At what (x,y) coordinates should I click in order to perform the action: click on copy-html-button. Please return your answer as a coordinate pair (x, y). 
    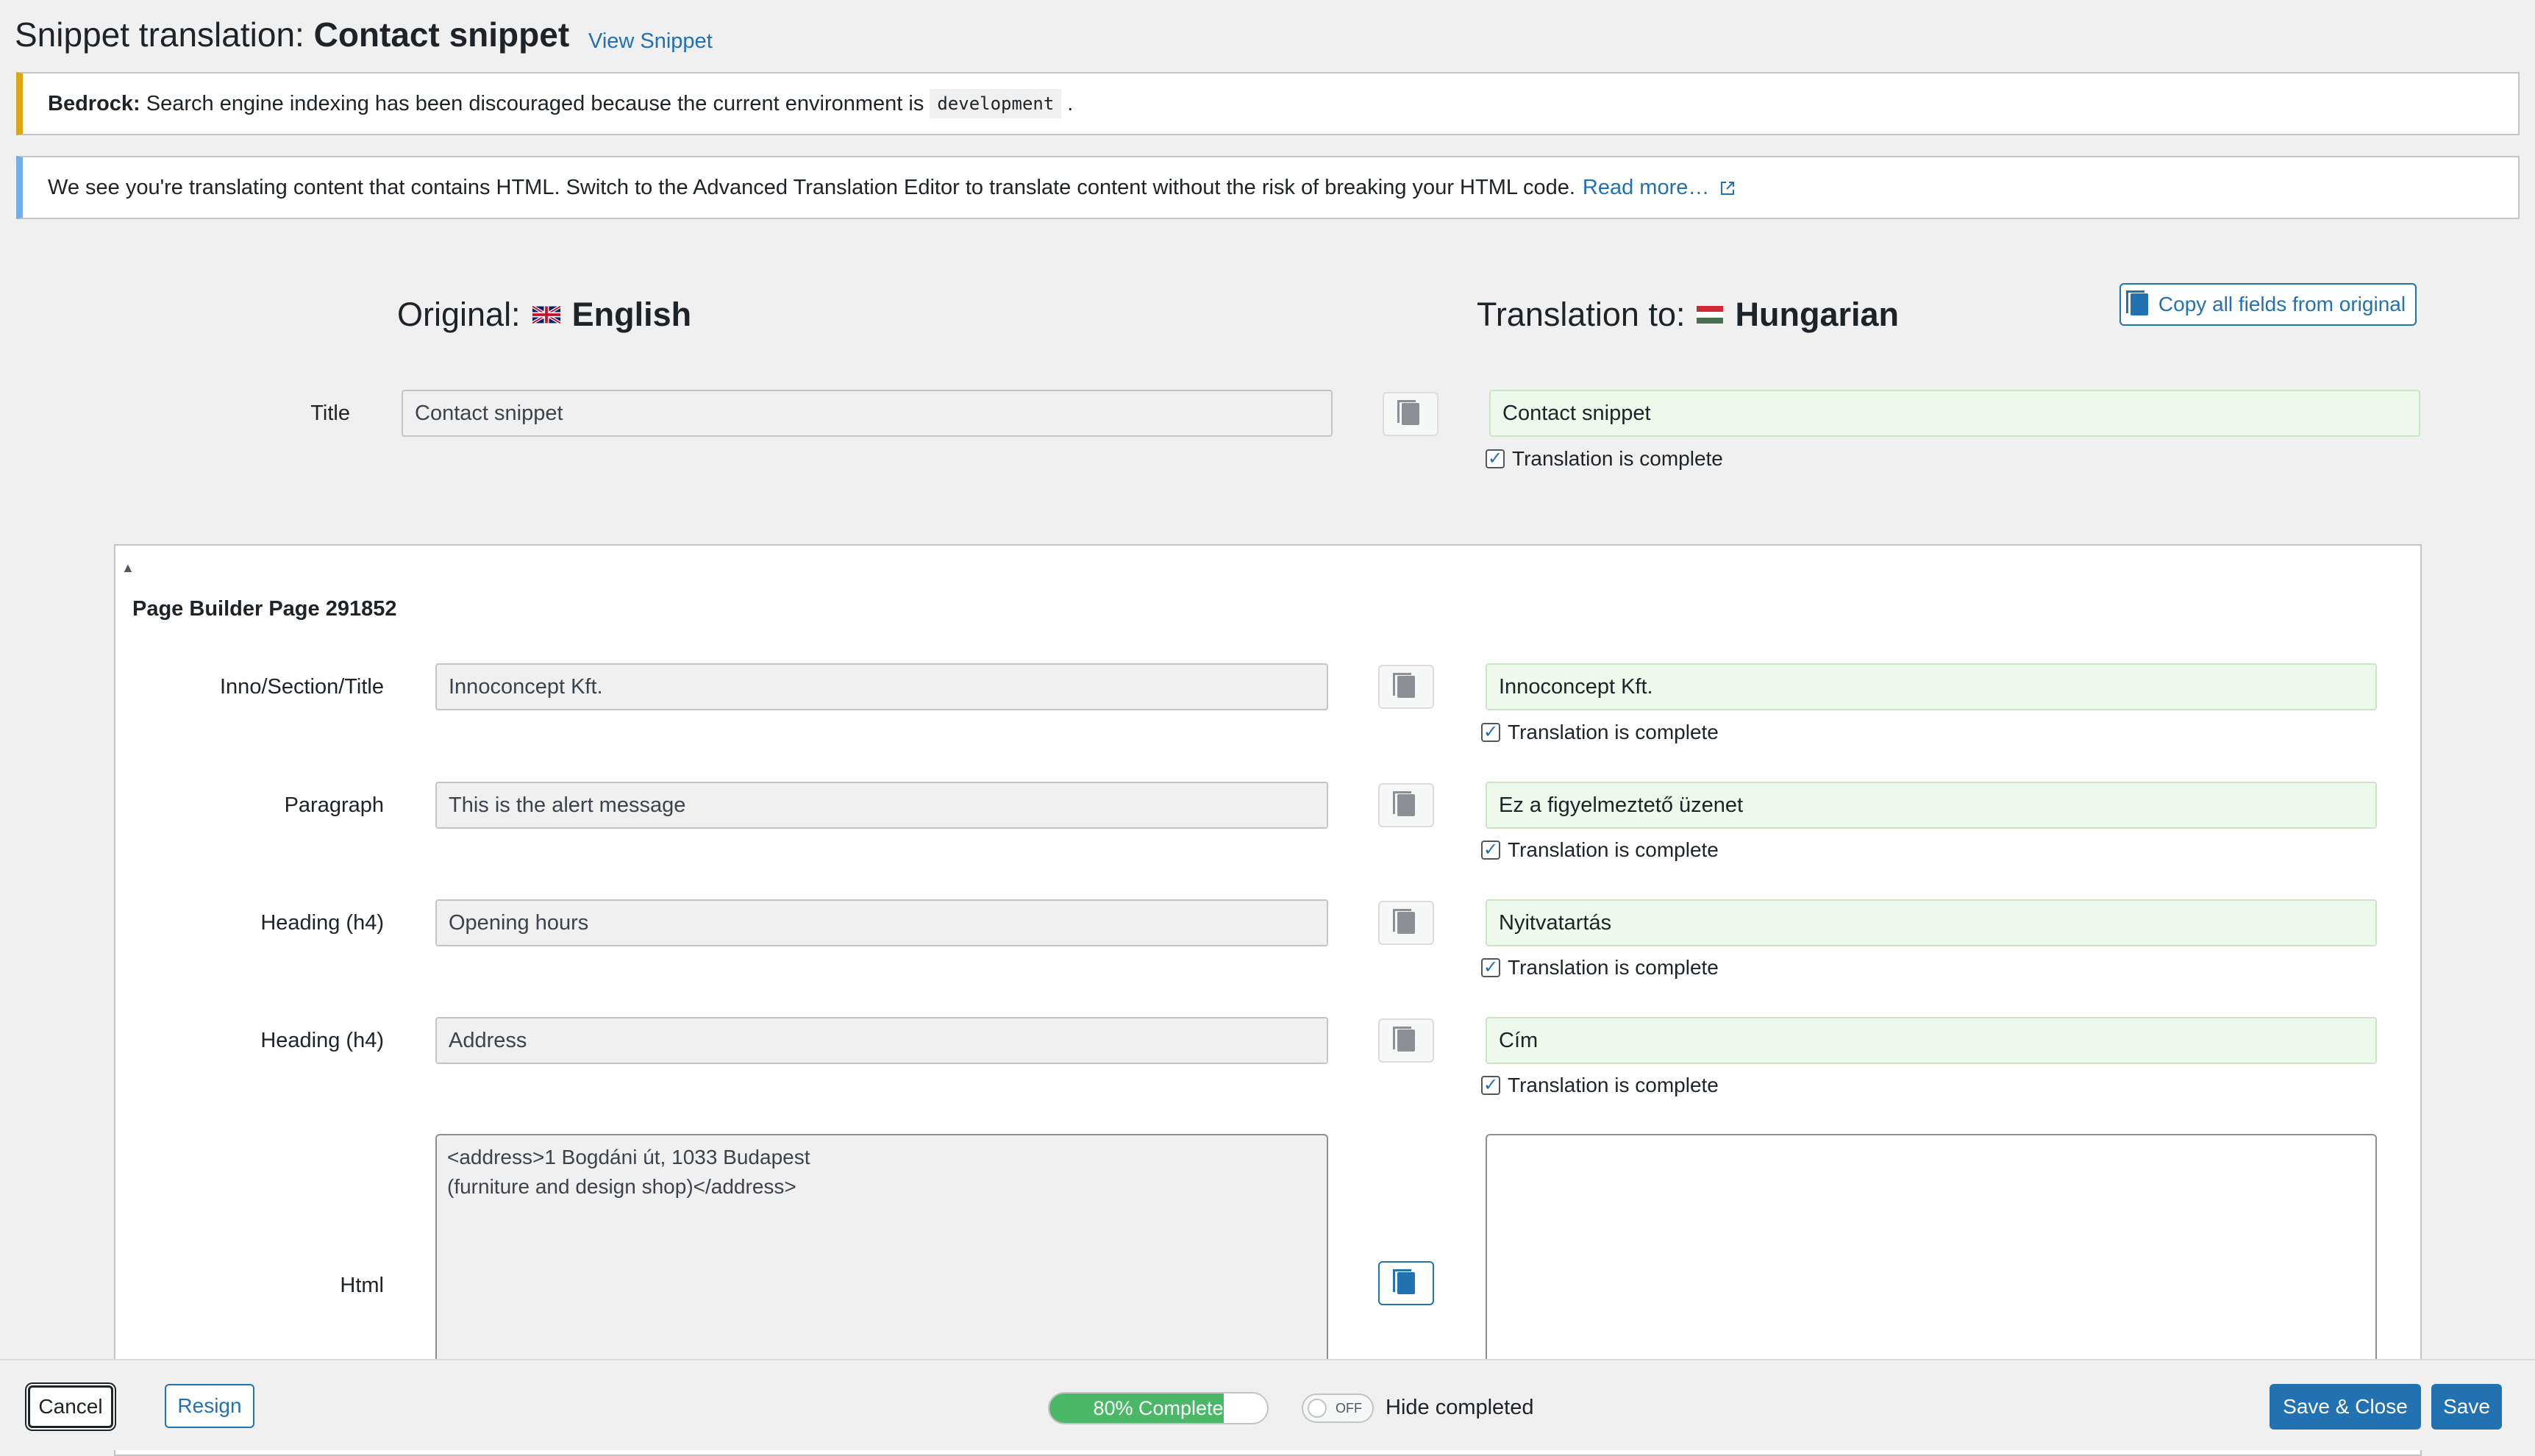
    Looking at the image, I should click on (1406, 1283).